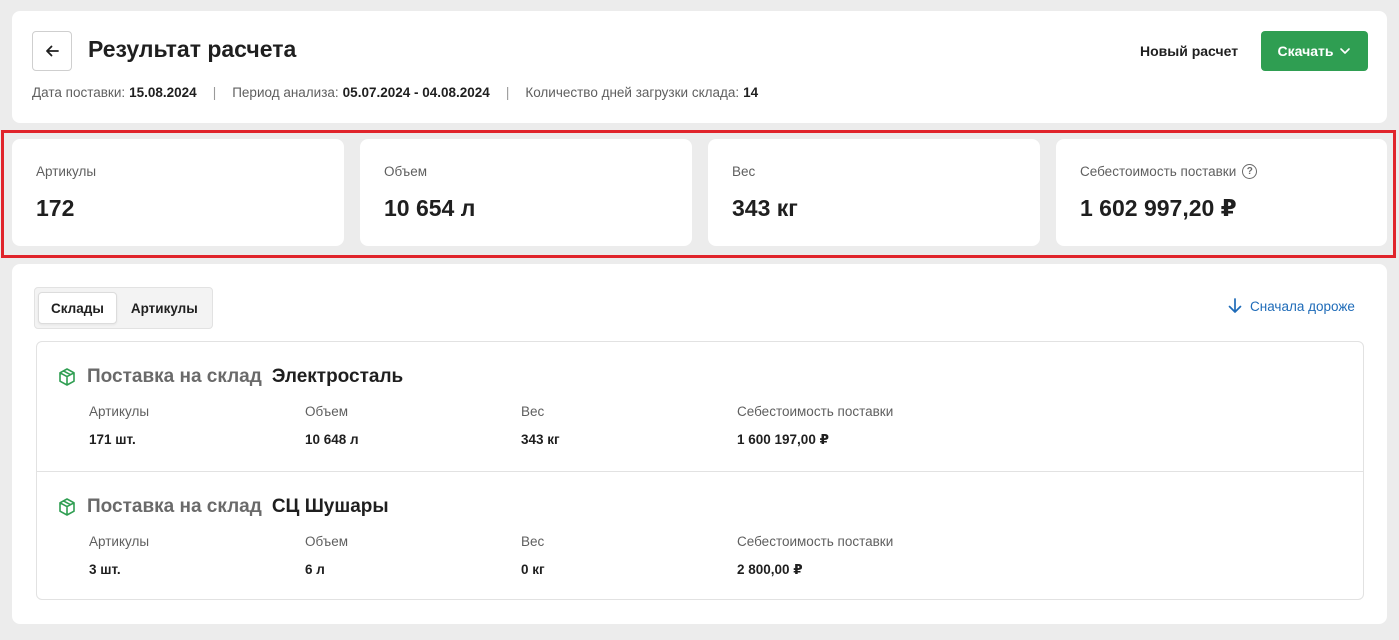 This screenshot has width=1399, height=640. What do you see at coordinates (326, 555) in the screenshot?
I see `warehouse-volume: Объем 6 л` at bounding box center [326, 555].